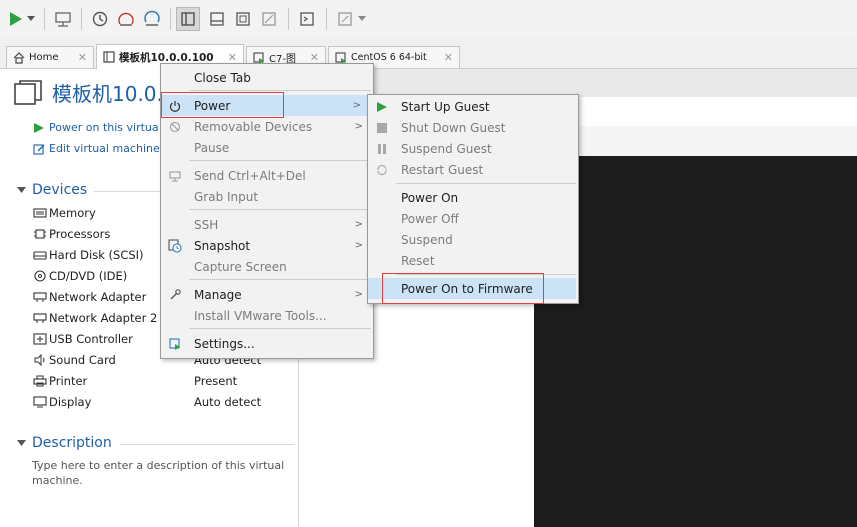  What do you see at coordinates (473, 239) in the screenshot?
I see `menu-item-suspend: Suspend` at bounding box center [473, 239].